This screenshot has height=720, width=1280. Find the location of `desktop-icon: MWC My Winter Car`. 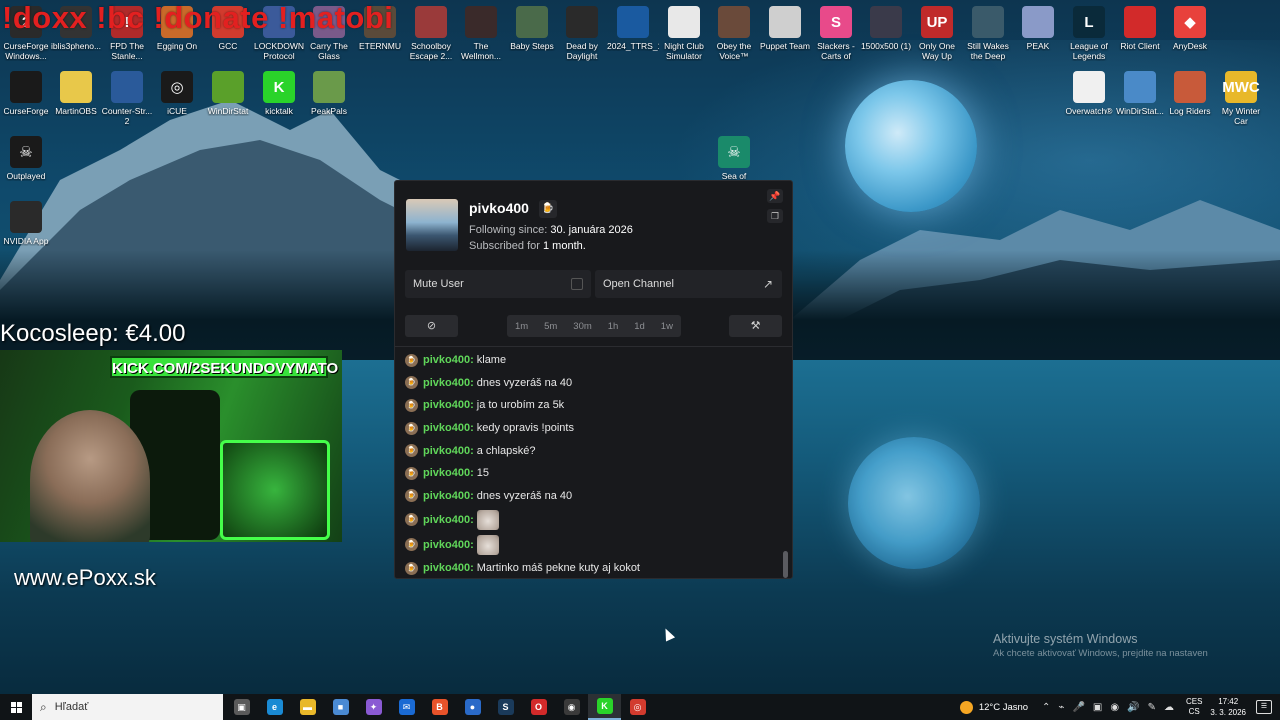

desktop-icon: MWC My Winter Car is located at coordinates (1241, 98).